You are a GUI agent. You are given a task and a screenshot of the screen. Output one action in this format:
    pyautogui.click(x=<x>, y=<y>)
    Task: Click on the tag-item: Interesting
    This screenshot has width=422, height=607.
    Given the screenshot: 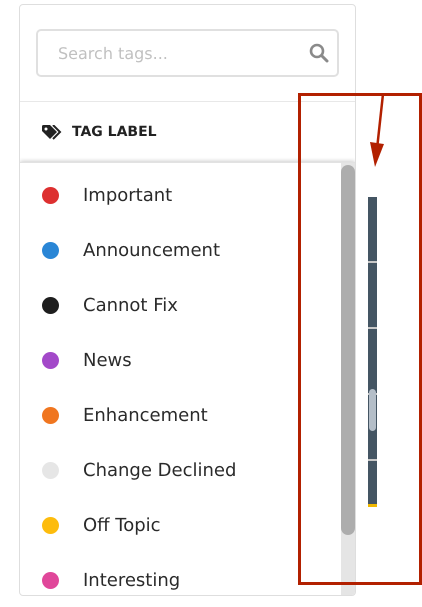 What is the action you would take?
    pyautogui.click(x=180, y=578)
    